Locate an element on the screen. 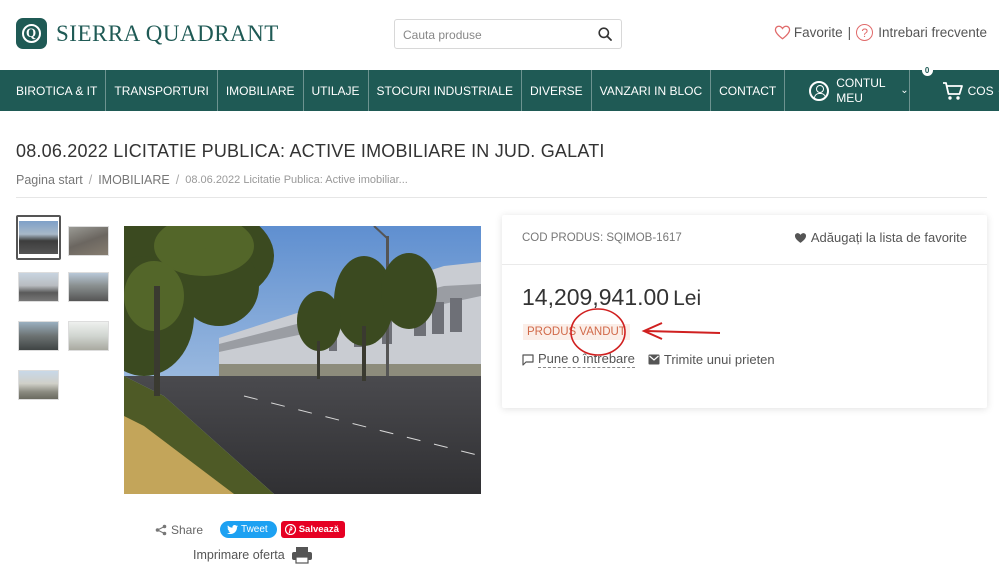 The width and height of the screenshot is (999, 581). nav-item-stocuri-industriale: STOCURI INDUSTRIALE is located at coordinates (445, 90).